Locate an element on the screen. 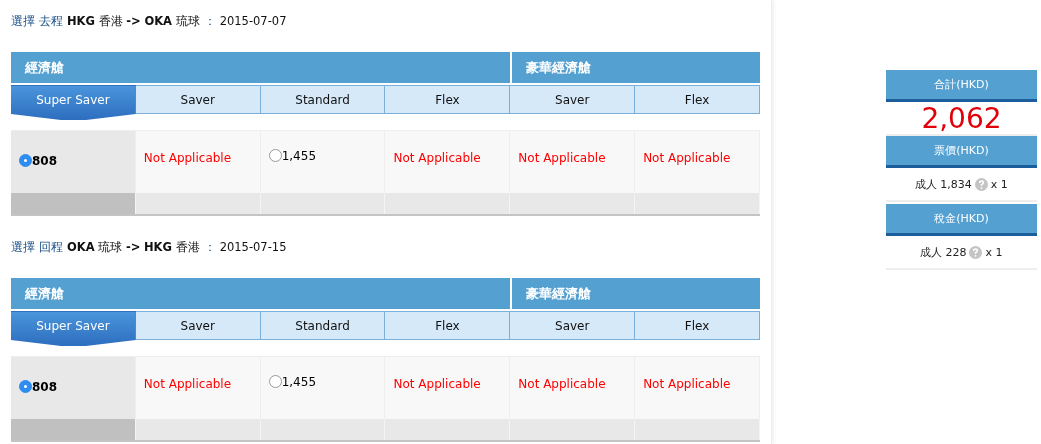 The height and width of the screenshot is (444, 1041). amount-text: 1,834 is located at coordinates (956, 184).